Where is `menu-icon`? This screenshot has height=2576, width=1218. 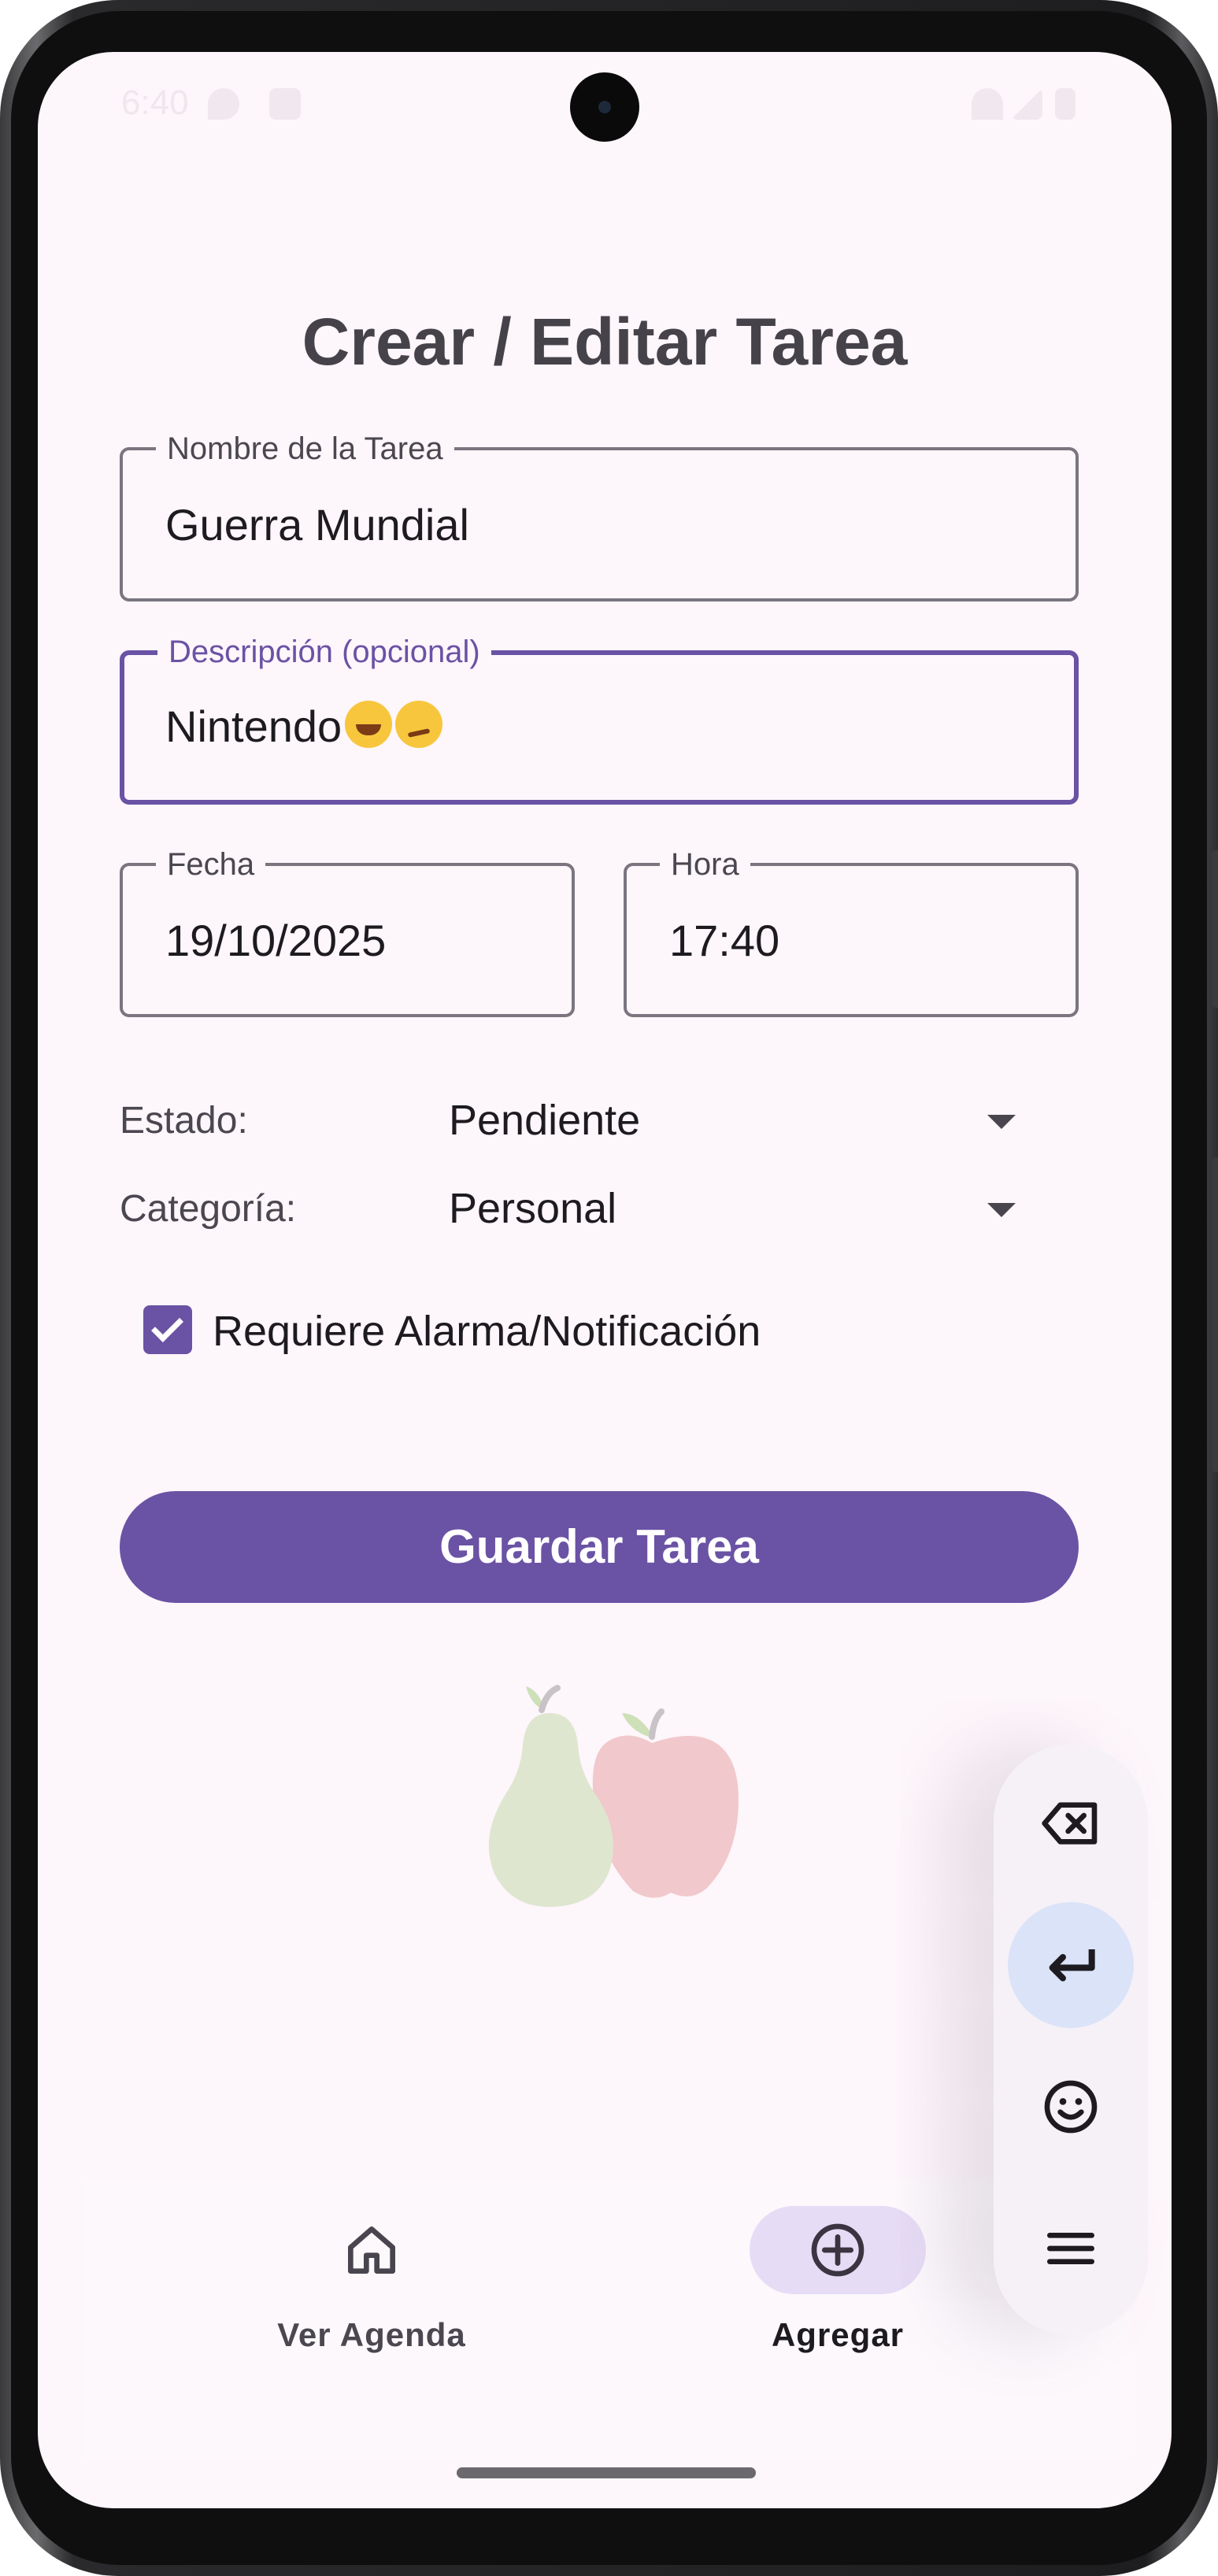 menu-icon is located at coordinates (1070, 2248).